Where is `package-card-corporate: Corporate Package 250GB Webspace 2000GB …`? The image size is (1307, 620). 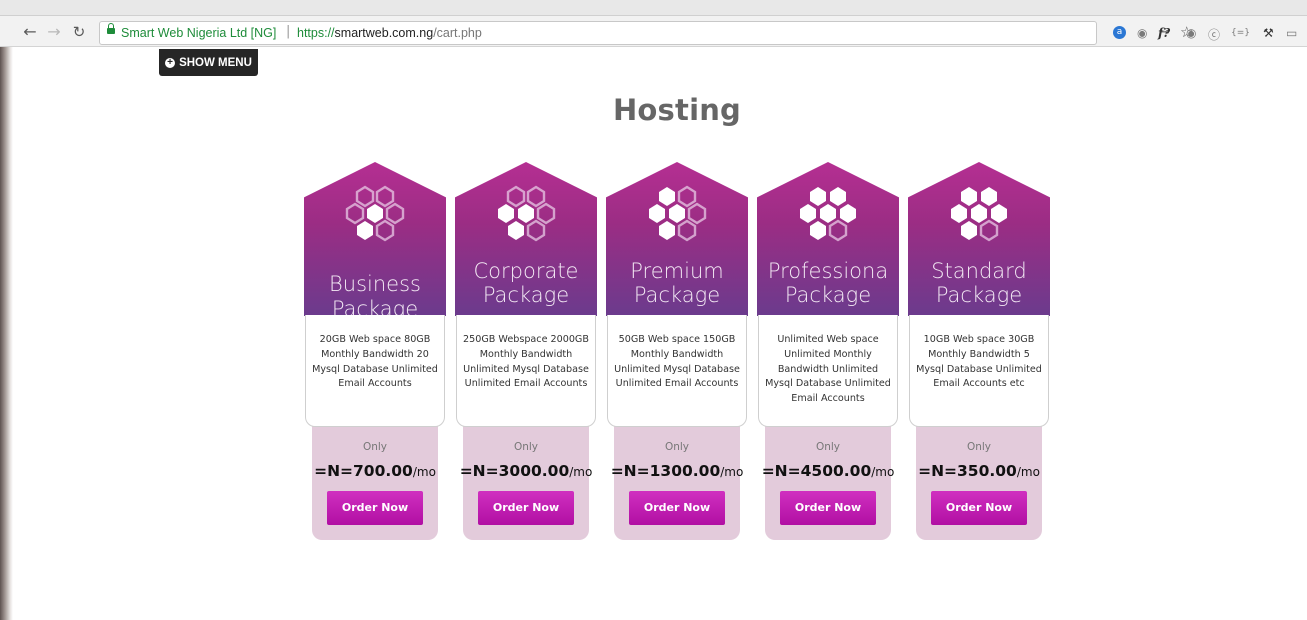
package-card-corporate: Corporate Package 250GB Webspace 2000GB … is located at coordinates (526, 352).